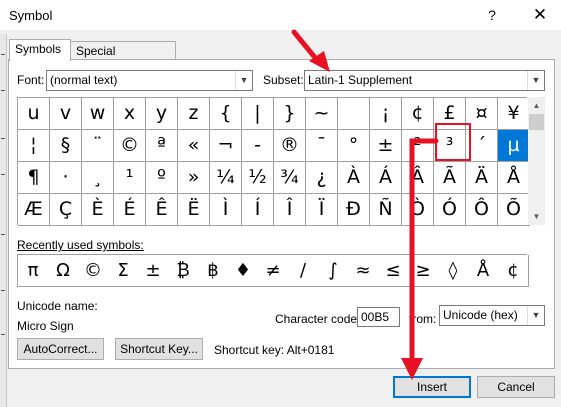 Image resolution: width=561 pixels, height=407 pixels. I want to click on arrow-to-insert, so click(424, 255).